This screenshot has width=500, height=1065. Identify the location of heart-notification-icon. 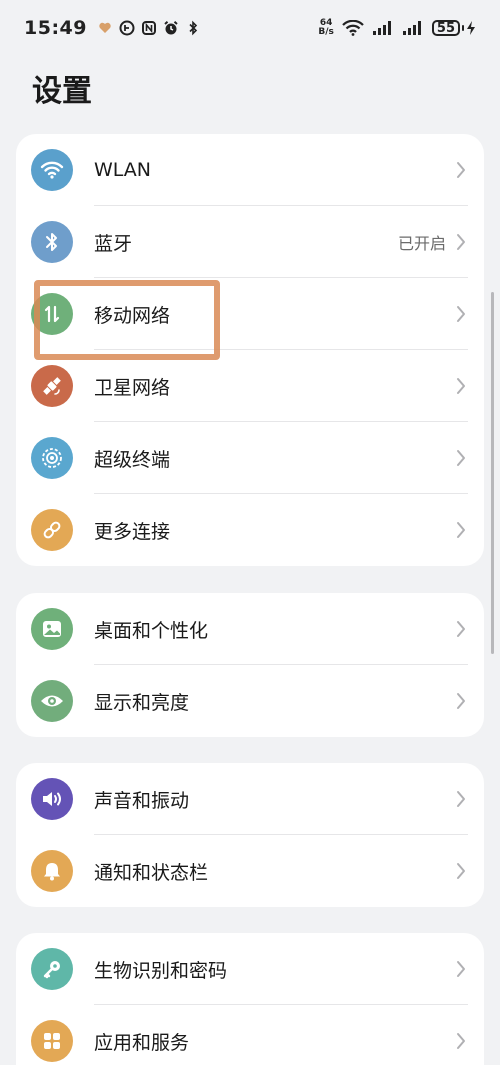
(105, 28).